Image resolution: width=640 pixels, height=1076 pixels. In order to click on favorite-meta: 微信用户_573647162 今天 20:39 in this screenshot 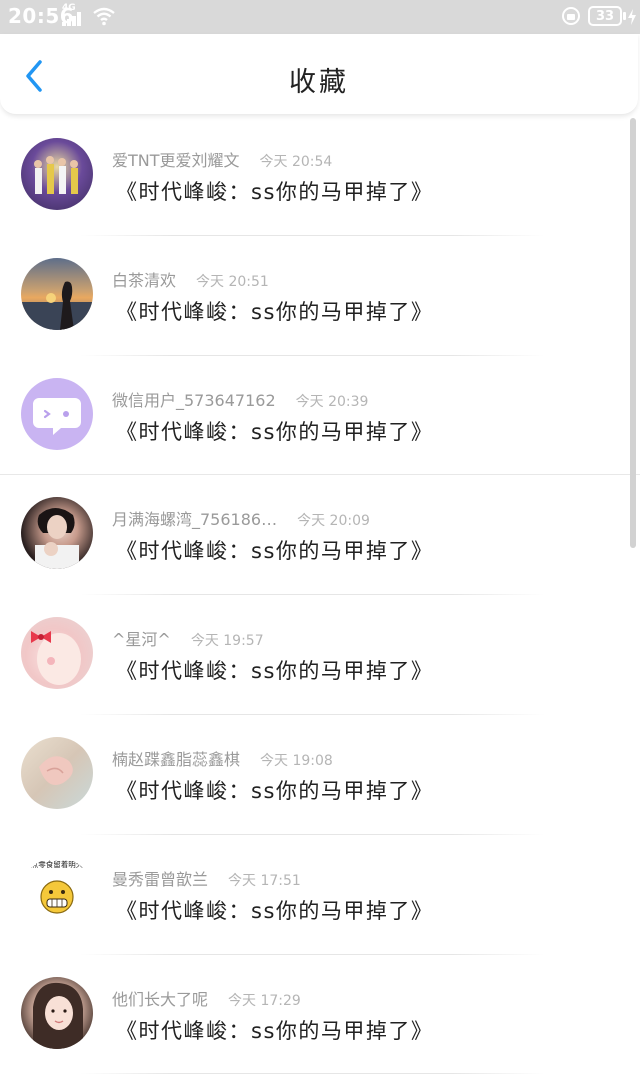, I will do `click(240, 399)`.